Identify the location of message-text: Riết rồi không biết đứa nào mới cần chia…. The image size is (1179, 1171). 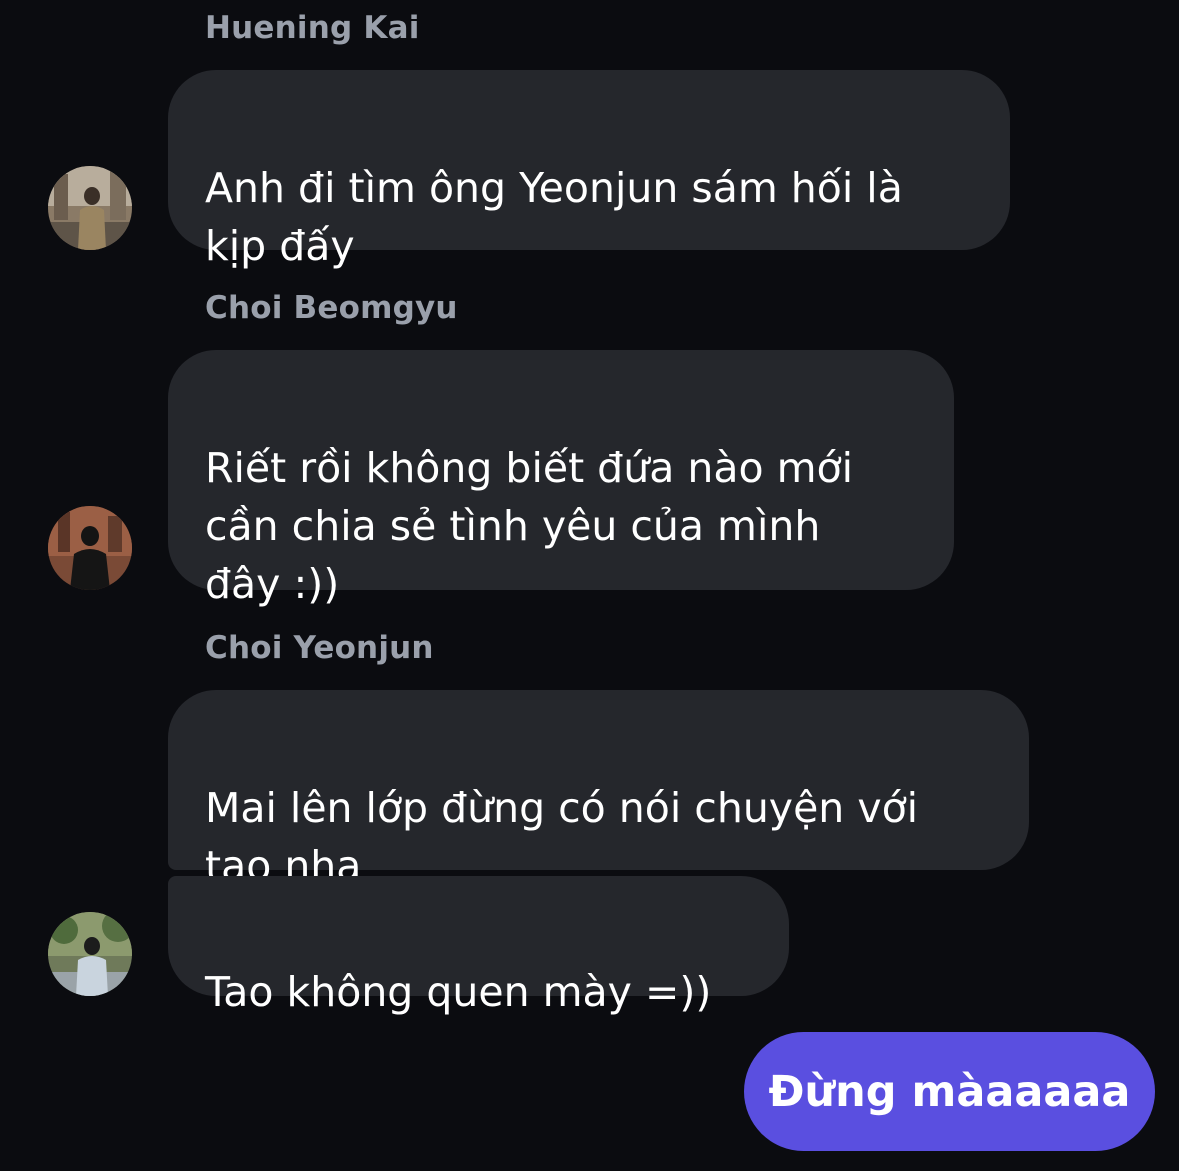
(529, 526).